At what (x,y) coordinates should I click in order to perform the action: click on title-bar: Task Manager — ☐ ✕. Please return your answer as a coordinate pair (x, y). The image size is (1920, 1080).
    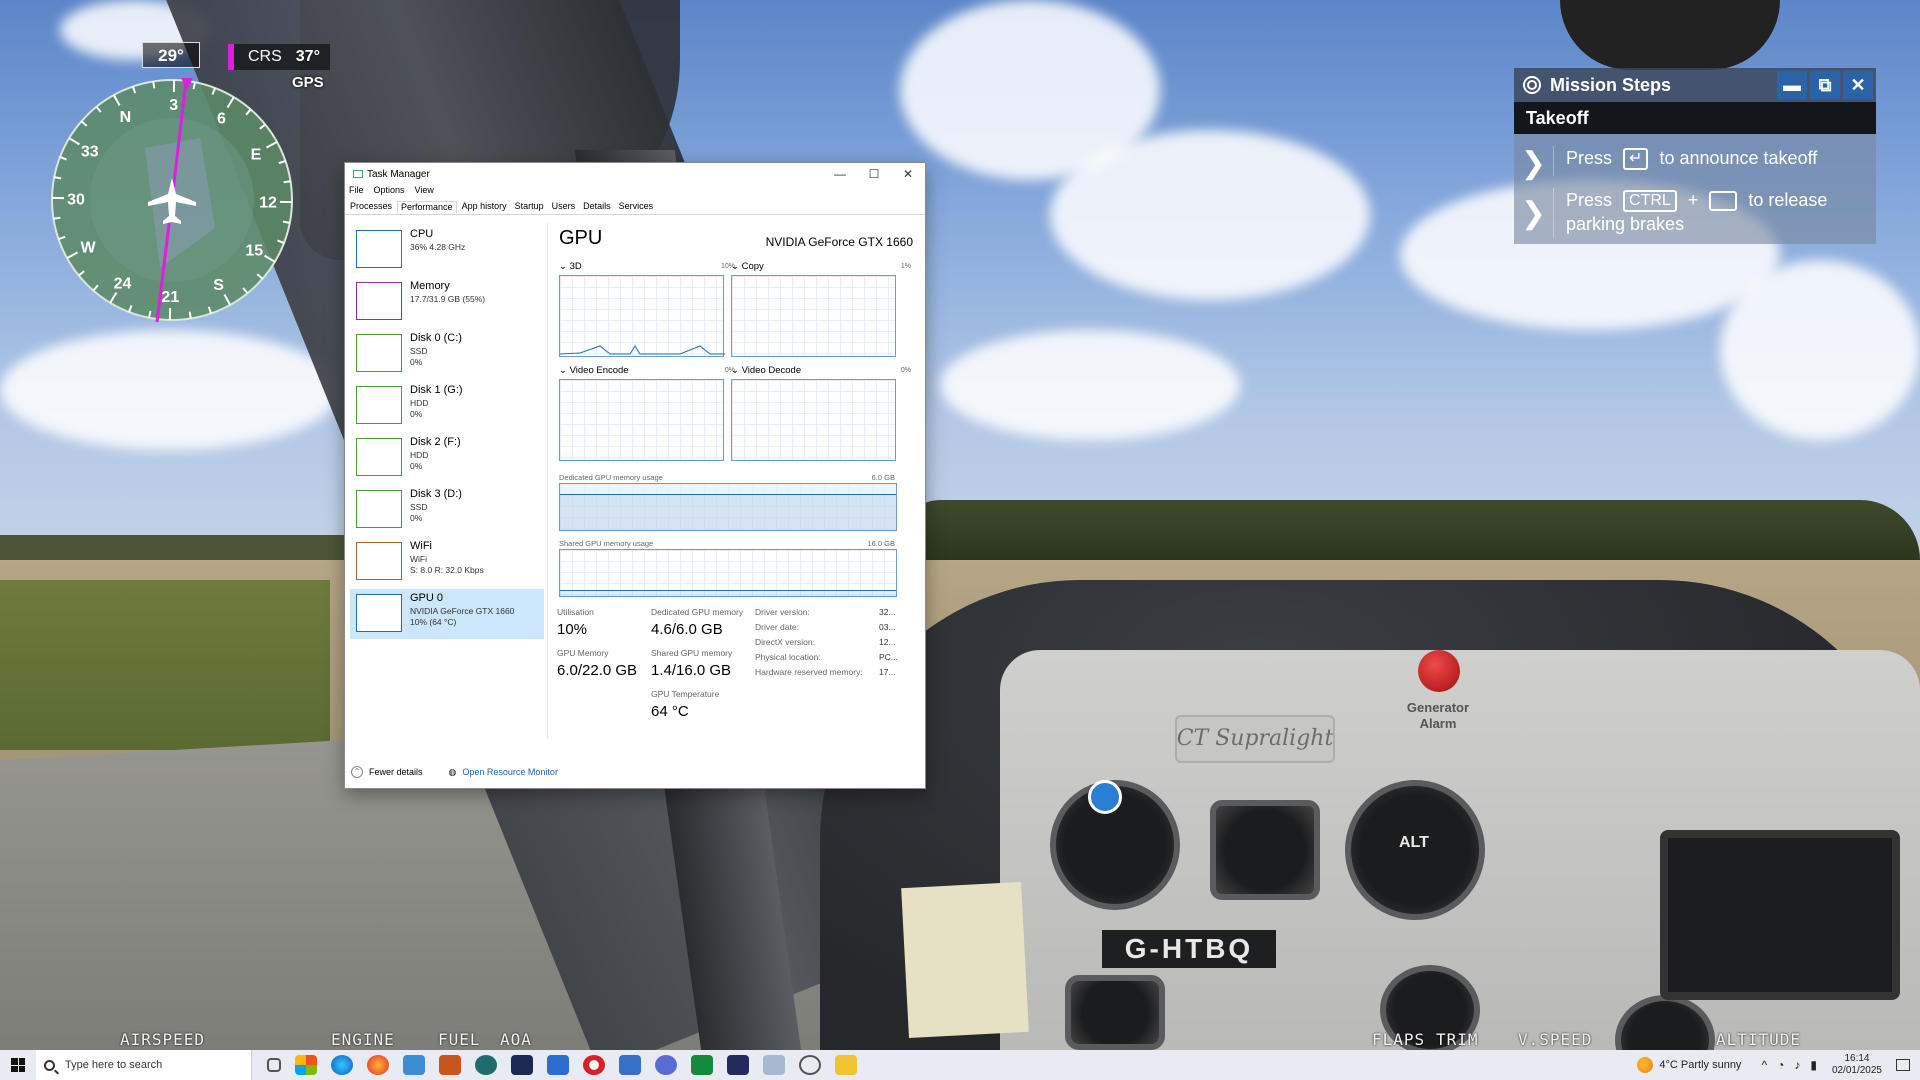
    Looking at the image, I should click on (635, 174).